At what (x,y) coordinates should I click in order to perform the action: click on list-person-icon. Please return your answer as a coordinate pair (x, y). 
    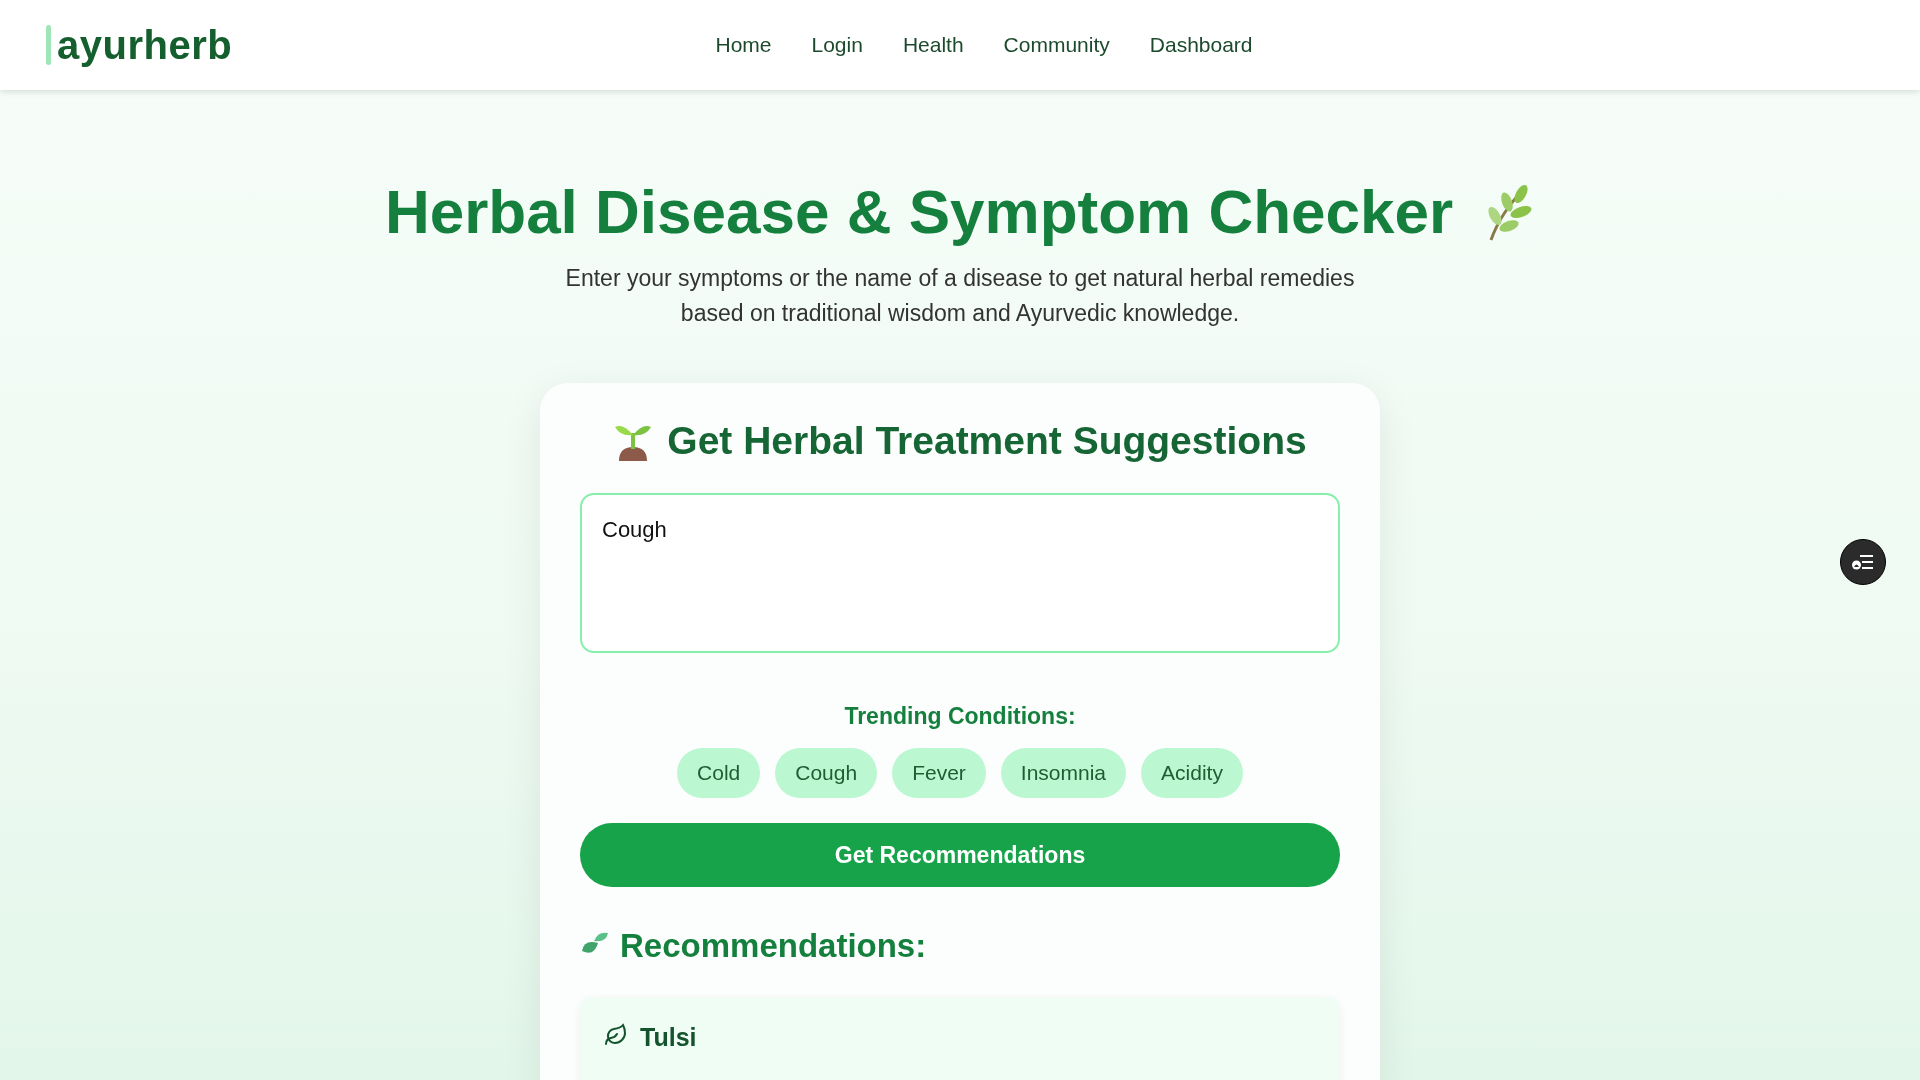
    Looking at the image, I should click on (1863, 562).